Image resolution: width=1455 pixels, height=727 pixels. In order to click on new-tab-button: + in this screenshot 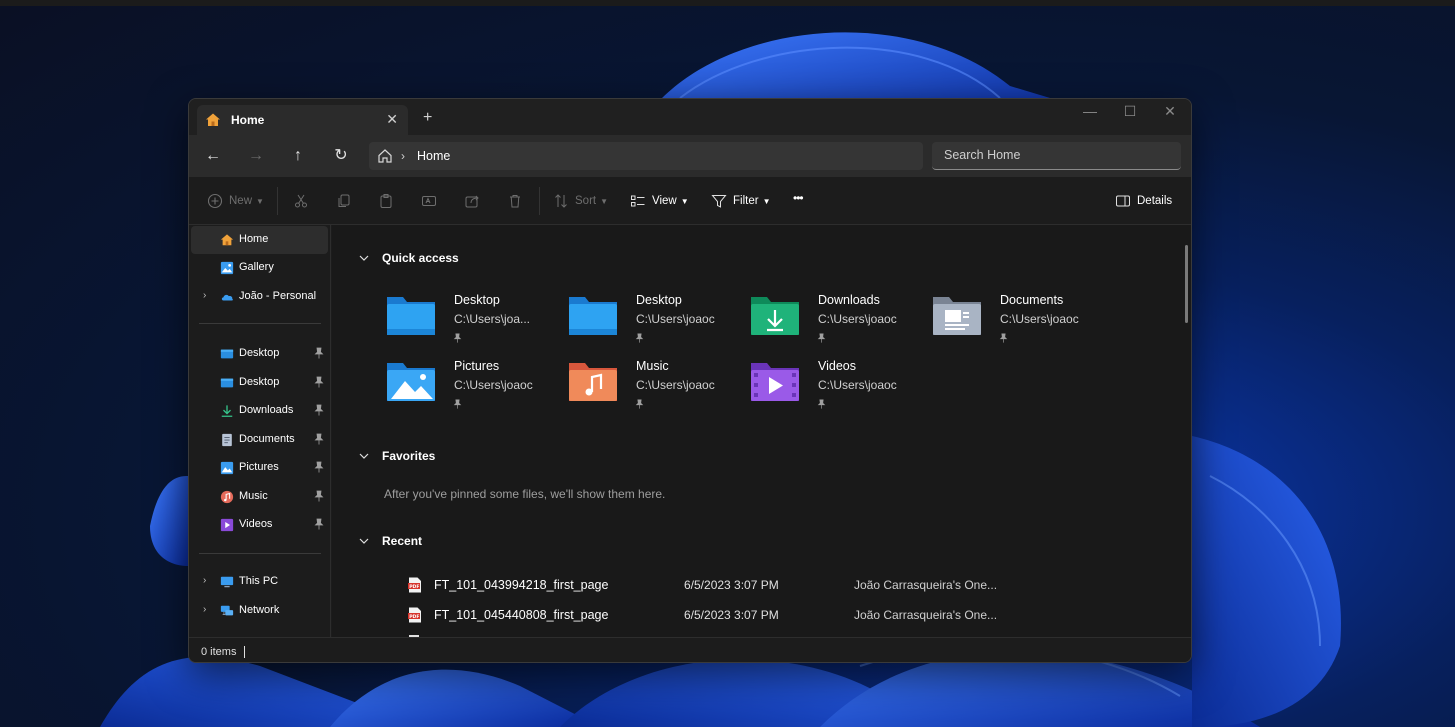, I will do `click(427, 118)`.